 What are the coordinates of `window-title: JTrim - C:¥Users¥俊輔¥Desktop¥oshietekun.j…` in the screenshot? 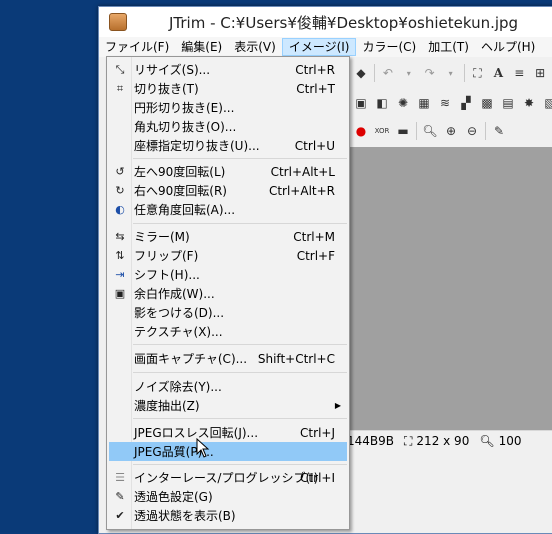 It's located at (344, 22).